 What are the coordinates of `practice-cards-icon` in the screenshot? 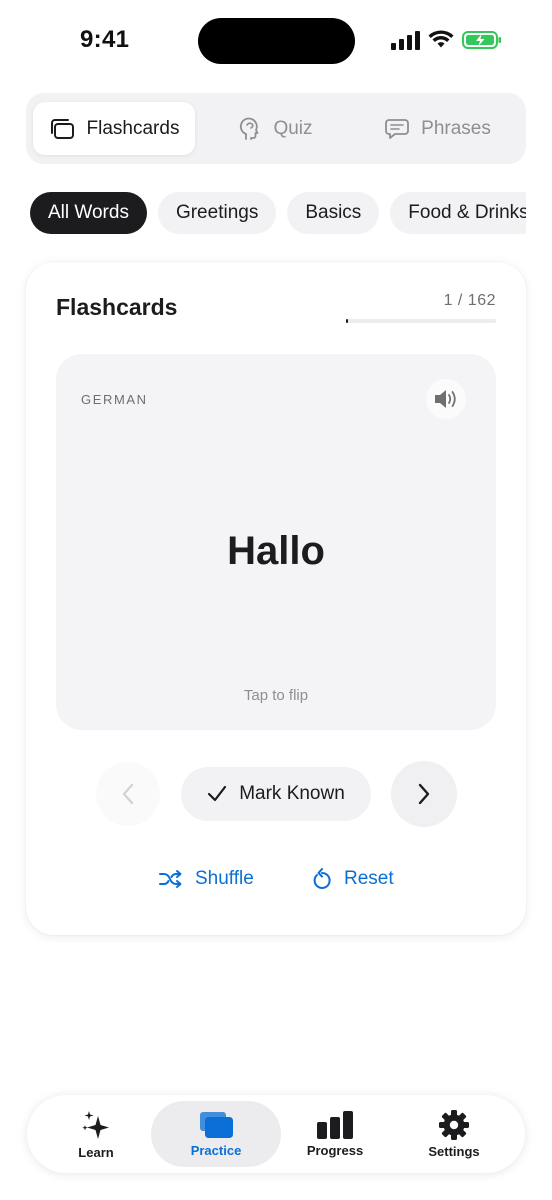 It's located at (216, 1125).